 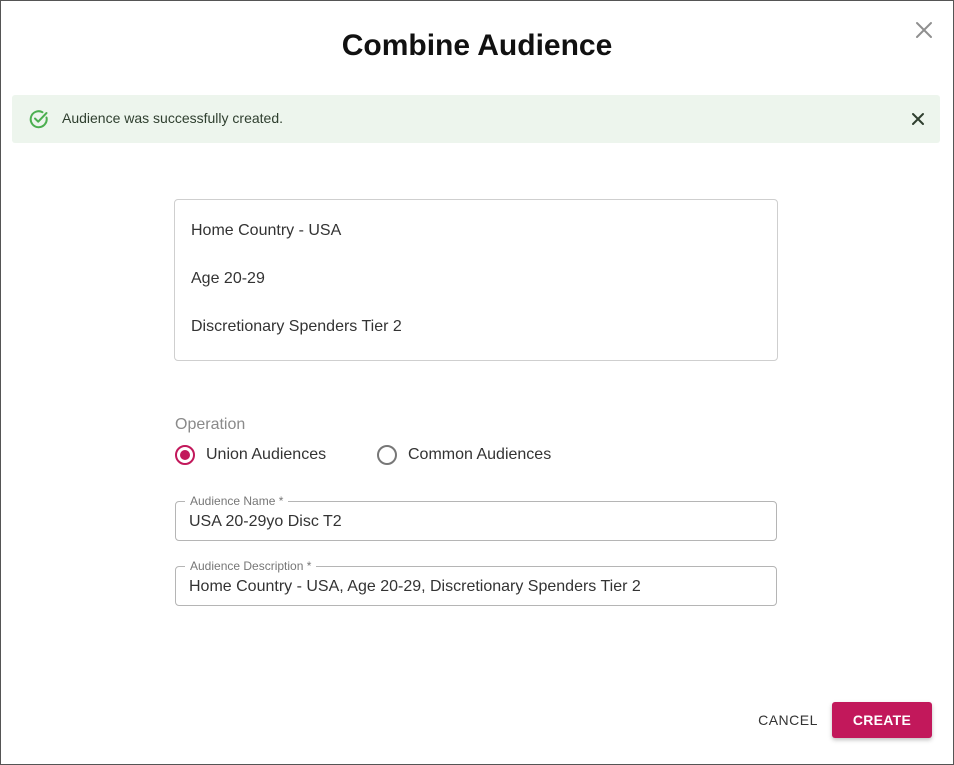 I want to click on list-item: Age 20-29, so click(x=228, y=278).